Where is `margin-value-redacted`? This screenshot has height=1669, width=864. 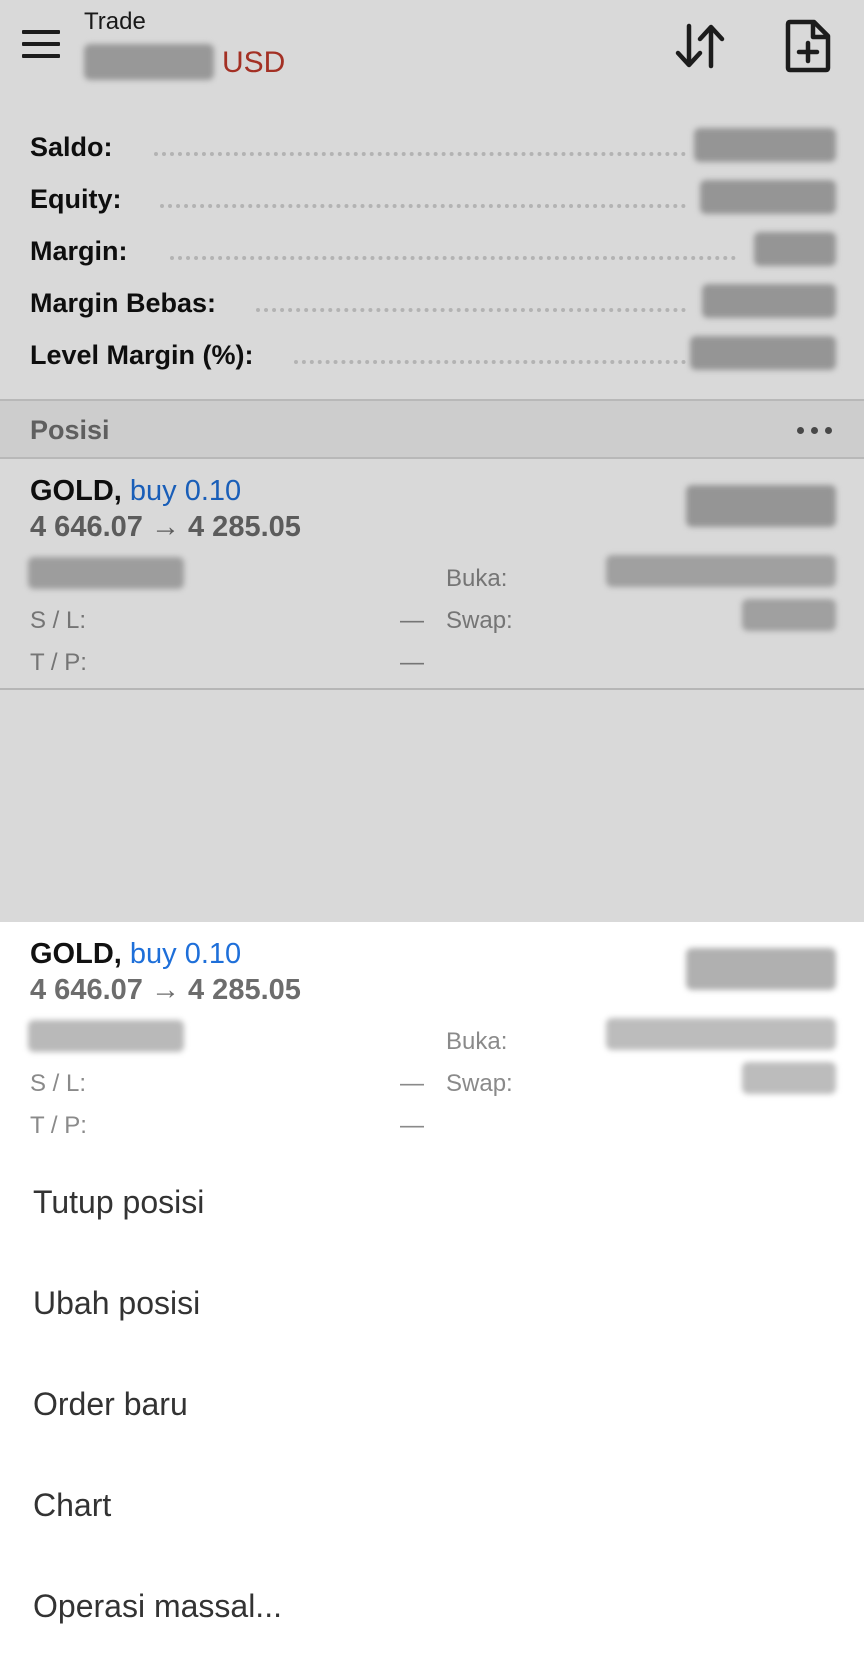 margin-value-redacted is located at coordinates (795, 249).